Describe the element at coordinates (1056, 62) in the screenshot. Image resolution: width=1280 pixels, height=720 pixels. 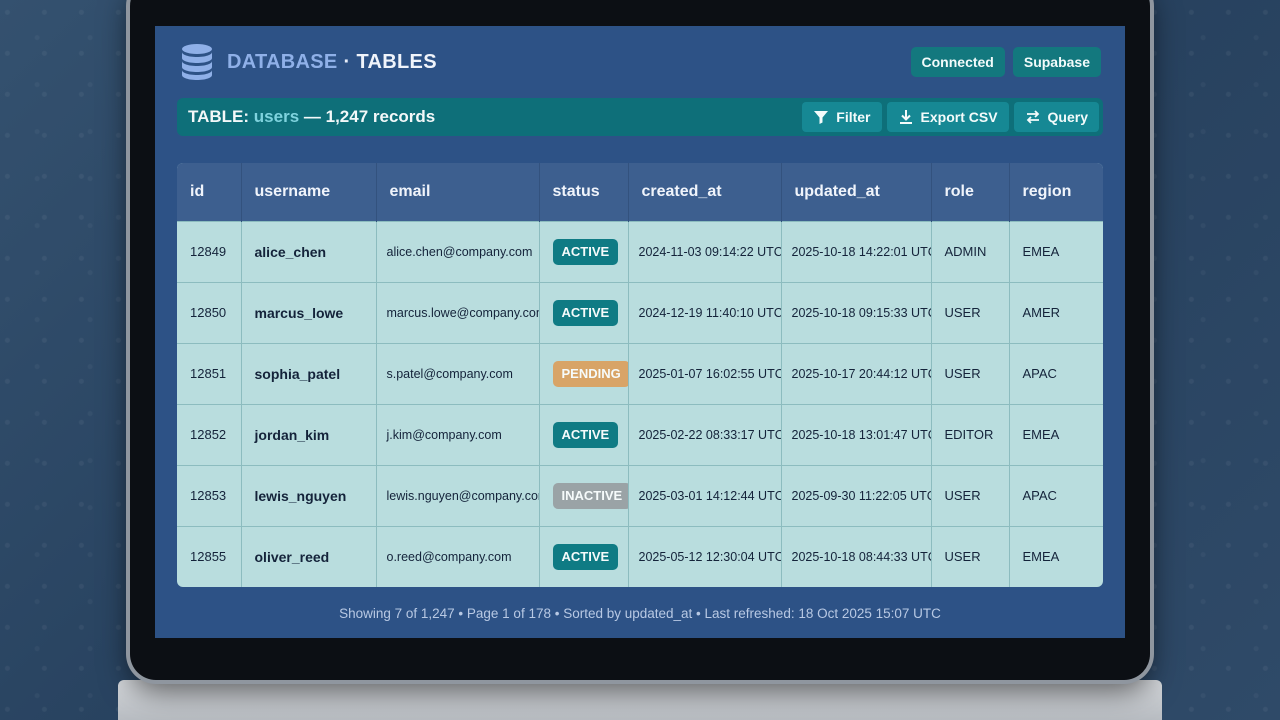
I see `provider-badge: Supabase` at that location.